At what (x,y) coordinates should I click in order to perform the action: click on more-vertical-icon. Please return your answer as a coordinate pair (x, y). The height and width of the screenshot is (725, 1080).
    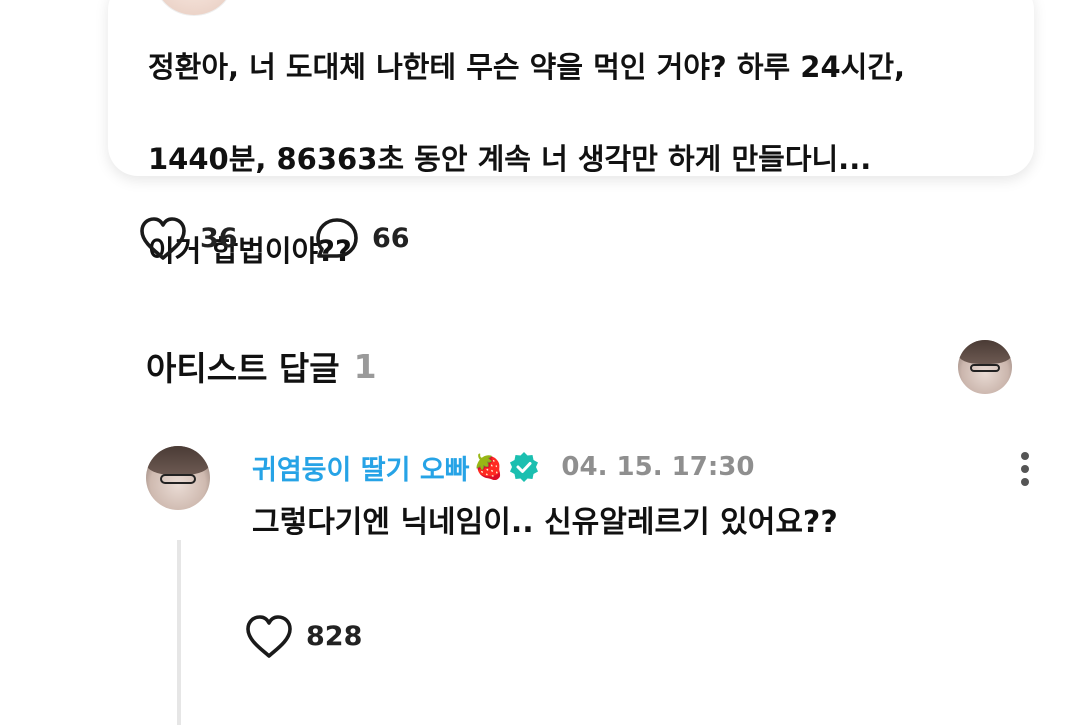
    Looking at the image, I should click on (1025, 469).